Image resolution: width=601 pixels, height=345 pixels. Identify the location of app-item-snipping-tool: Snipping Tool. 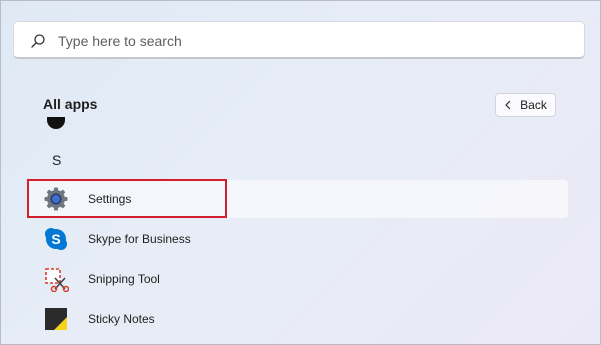
(298, 279).